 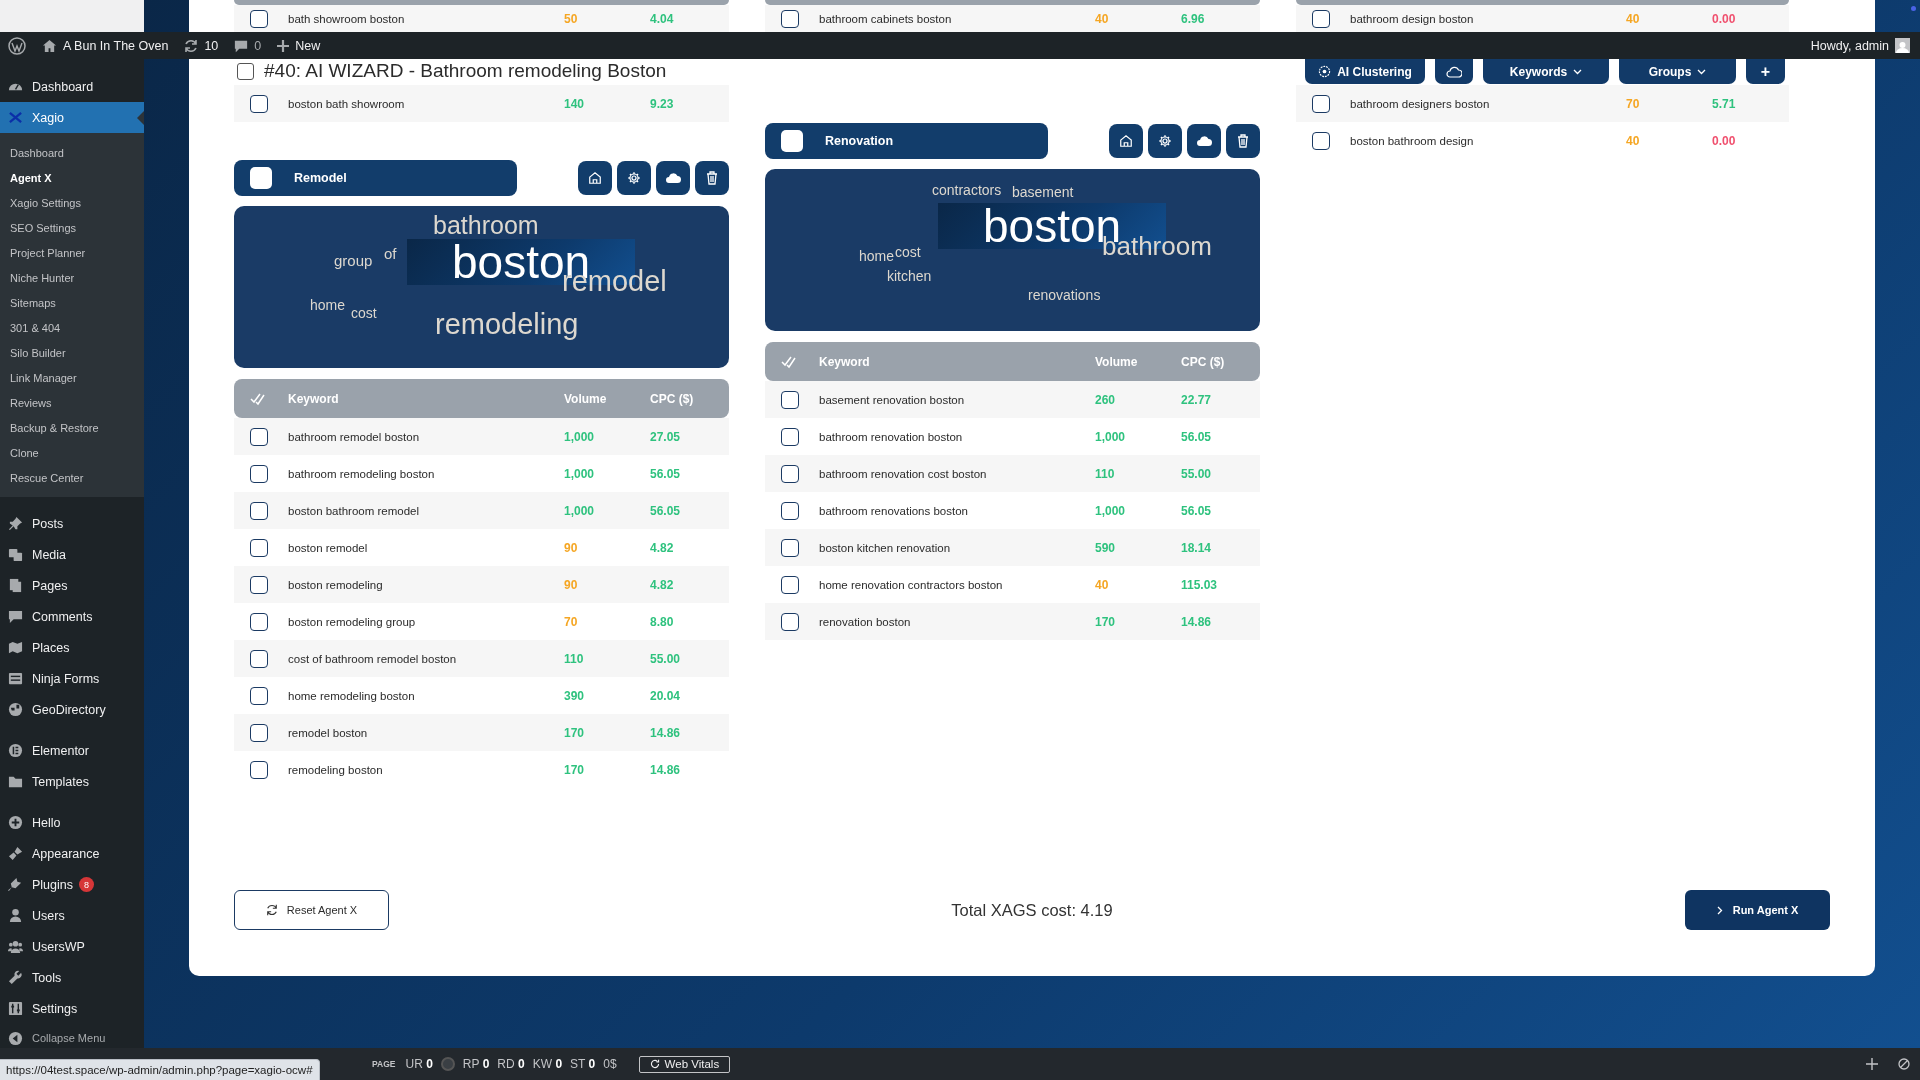 What do you see at coordinates (1861, 45) in the screenshot?
I see `account-link: Howdy, admin` at bounding box center [1861, 45].